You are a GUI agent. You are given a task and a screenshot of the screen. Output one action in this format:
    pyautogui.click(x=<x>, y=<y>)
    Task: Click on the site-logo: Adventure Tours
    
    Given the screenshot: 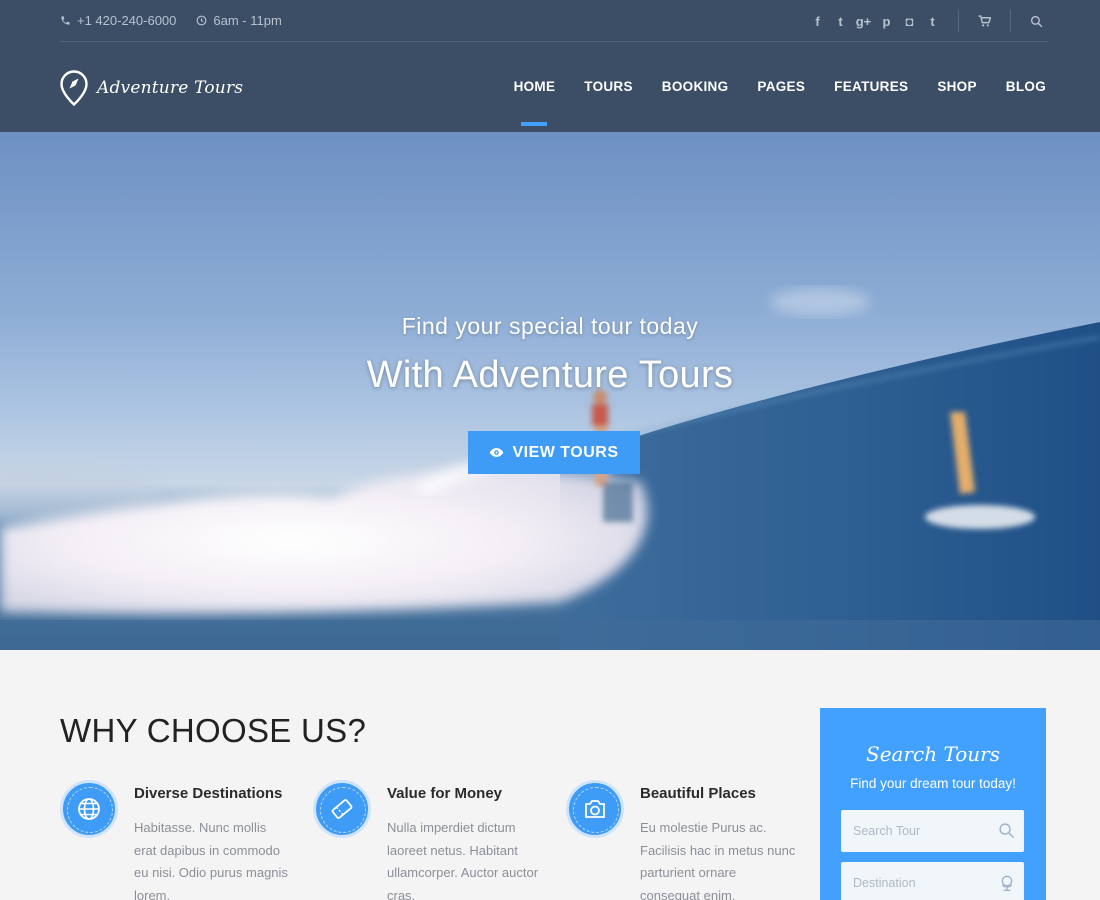 What is the action you would take?
    pyautogui.click(x=151, y=88)
    